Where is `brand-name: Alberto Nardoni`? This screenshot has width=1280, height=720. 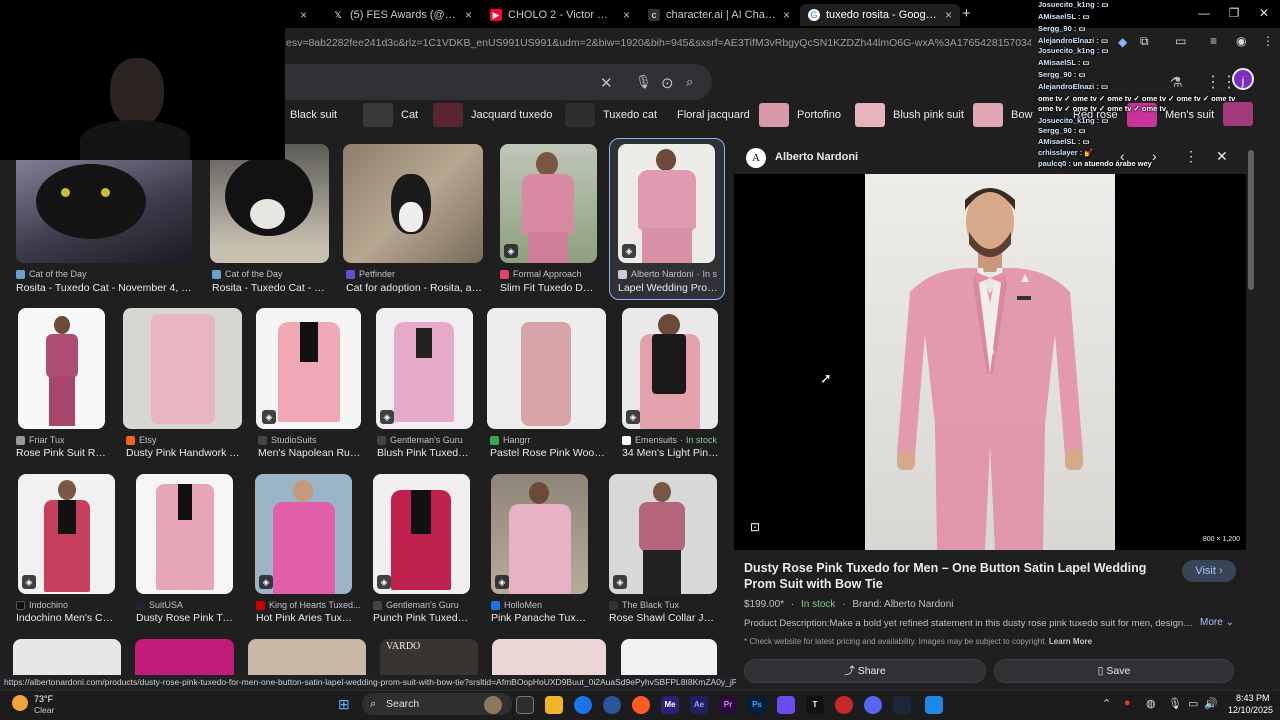 brand-name: Alberto Nardoni is located at coordinates (816, 157).